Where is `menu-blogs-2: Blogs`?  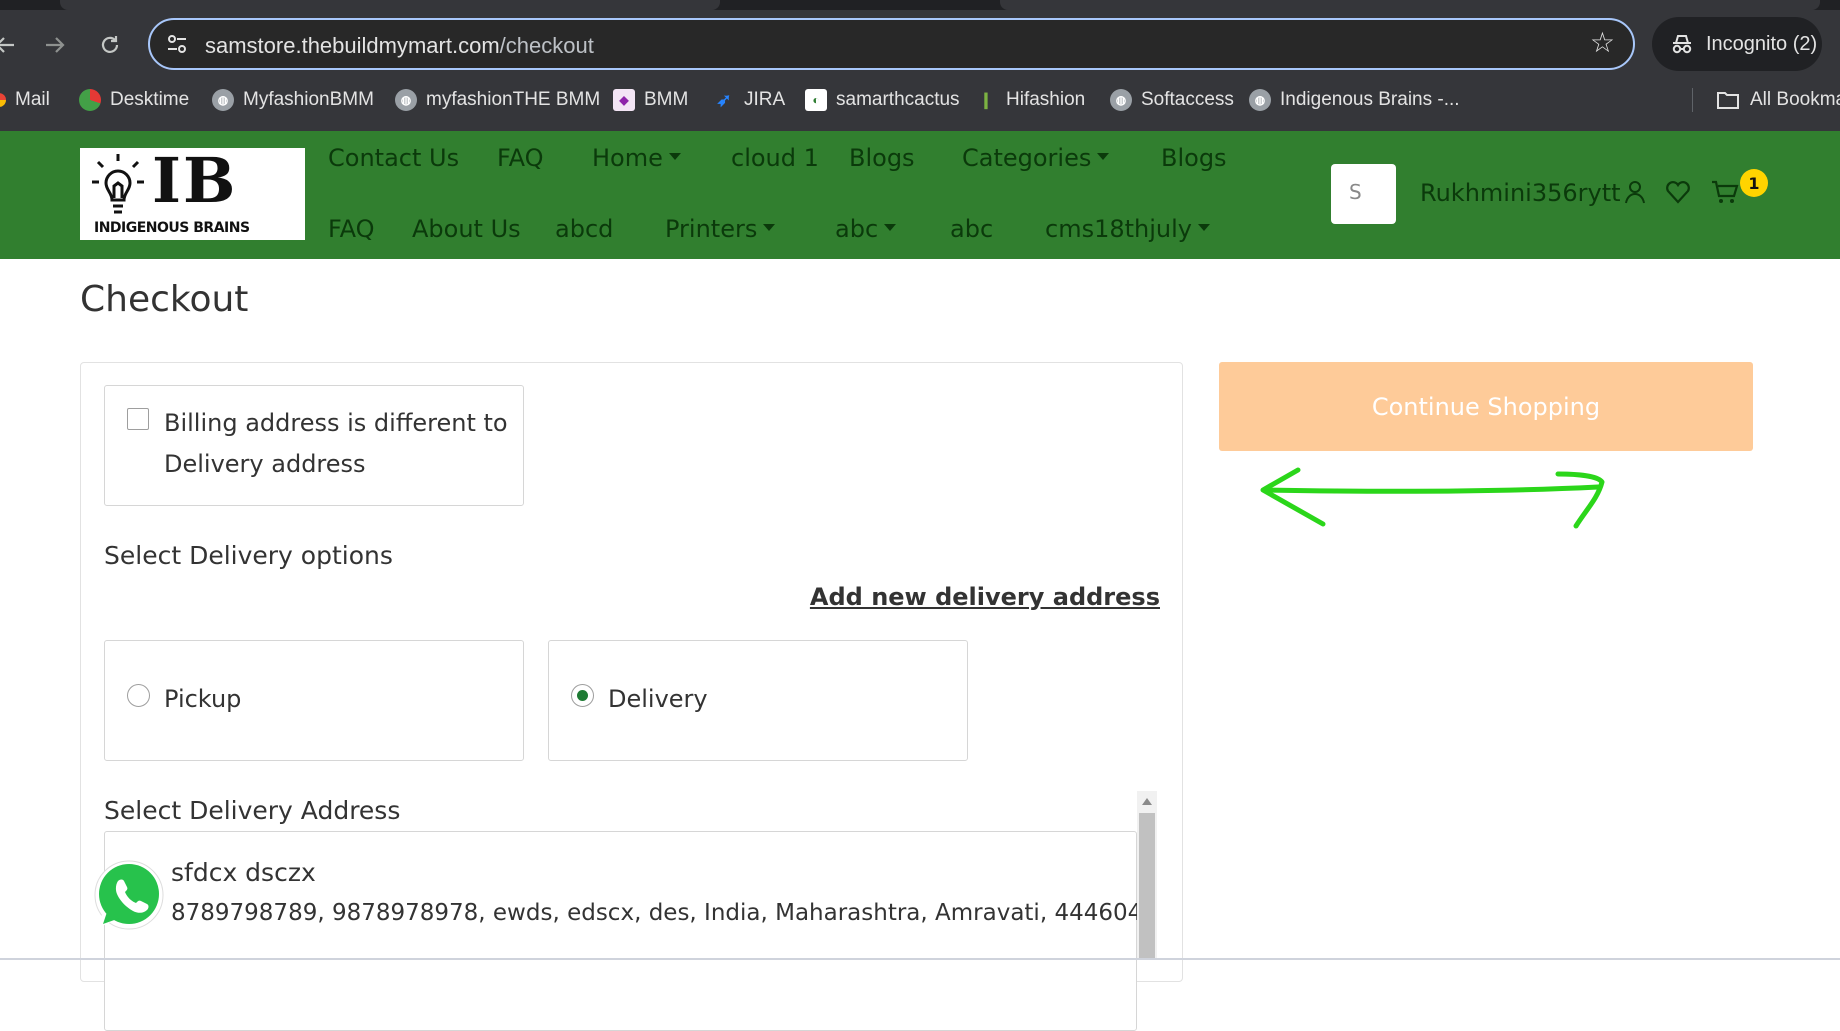 menu-blogs-2: Blogs is located at coordinates (1194, 158).